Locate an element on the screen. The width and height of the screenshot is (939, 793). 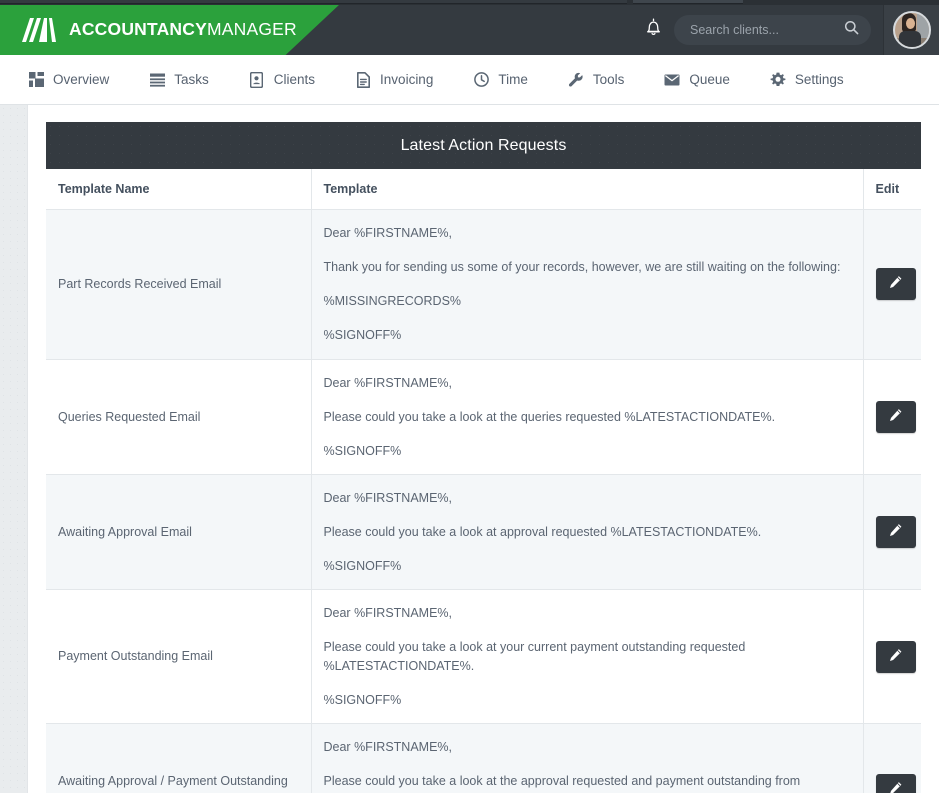
nav-item-settings: Settings is located at coordinates (807, 80).